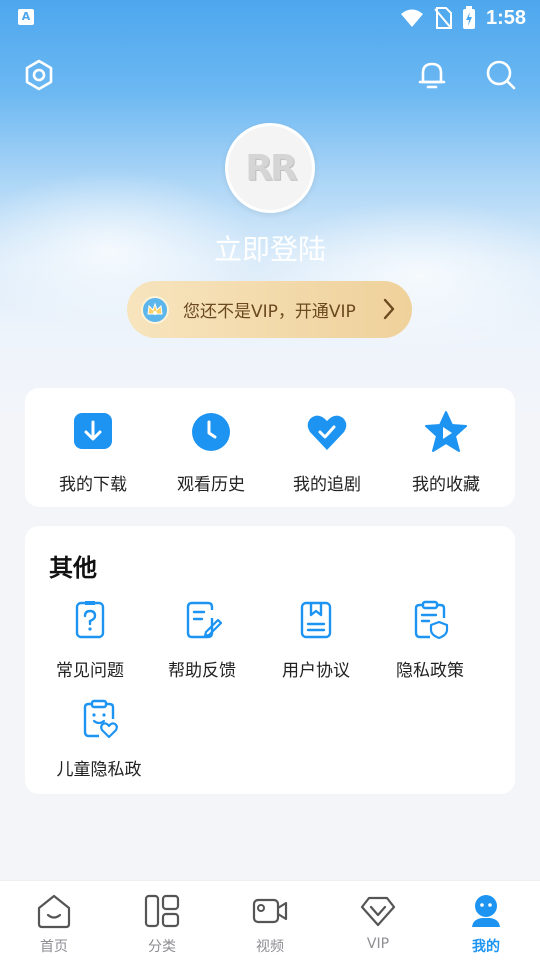 This screenshot has width=540, height=960. What do you see at coordinates (26, 17) in the screenshot?
I see `app-notification-icon: A` at bounding box center [26, 17].